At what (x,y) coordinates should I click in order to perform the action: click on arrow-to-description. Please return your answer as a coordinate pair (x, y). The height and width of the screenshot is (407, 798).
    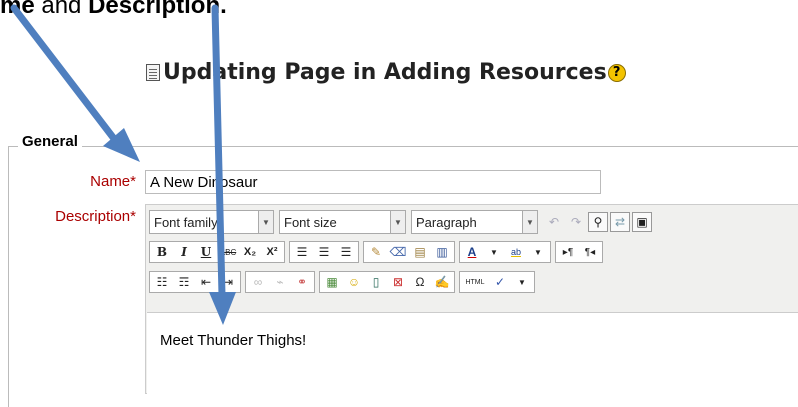
    Looking at the image, I should click on (222, 164).